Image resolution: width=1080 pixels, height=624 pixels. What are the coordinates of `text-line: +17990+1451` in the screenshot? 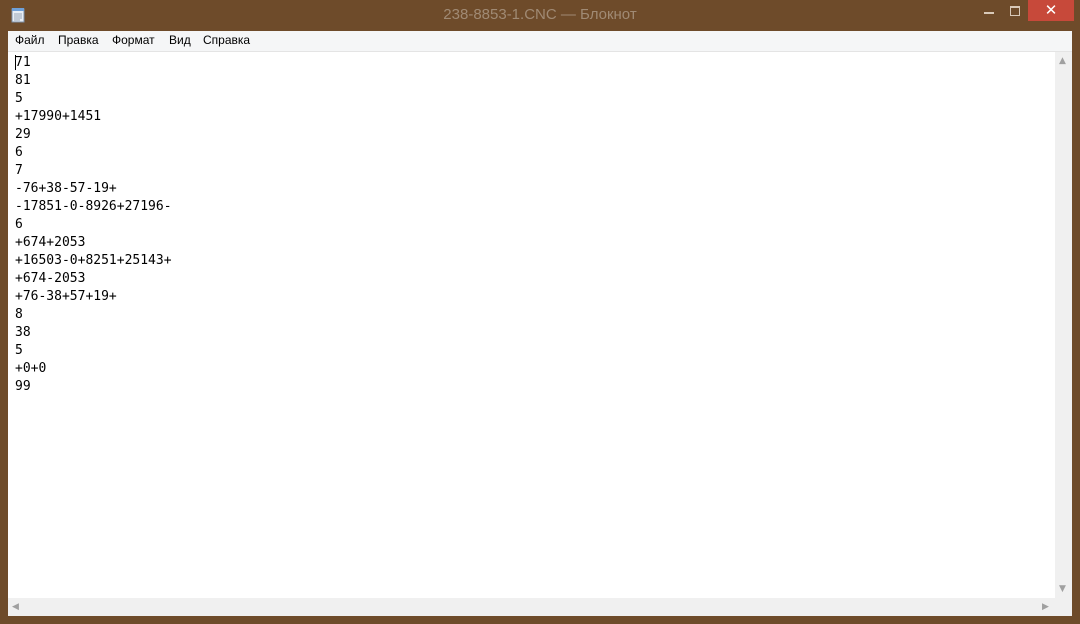 It's located at (58, 116).